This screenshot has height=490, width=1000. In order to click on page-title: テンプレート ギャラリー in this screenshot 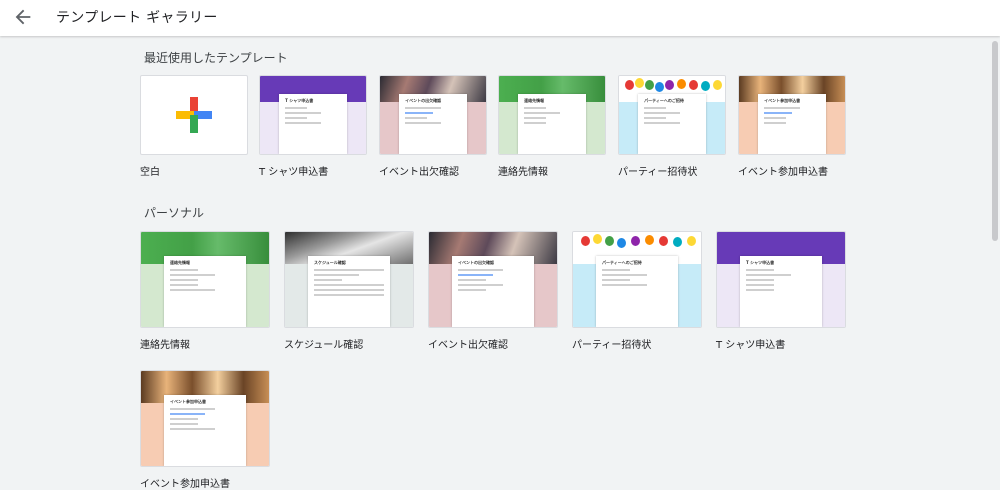, I will do `click(137, 18)`.